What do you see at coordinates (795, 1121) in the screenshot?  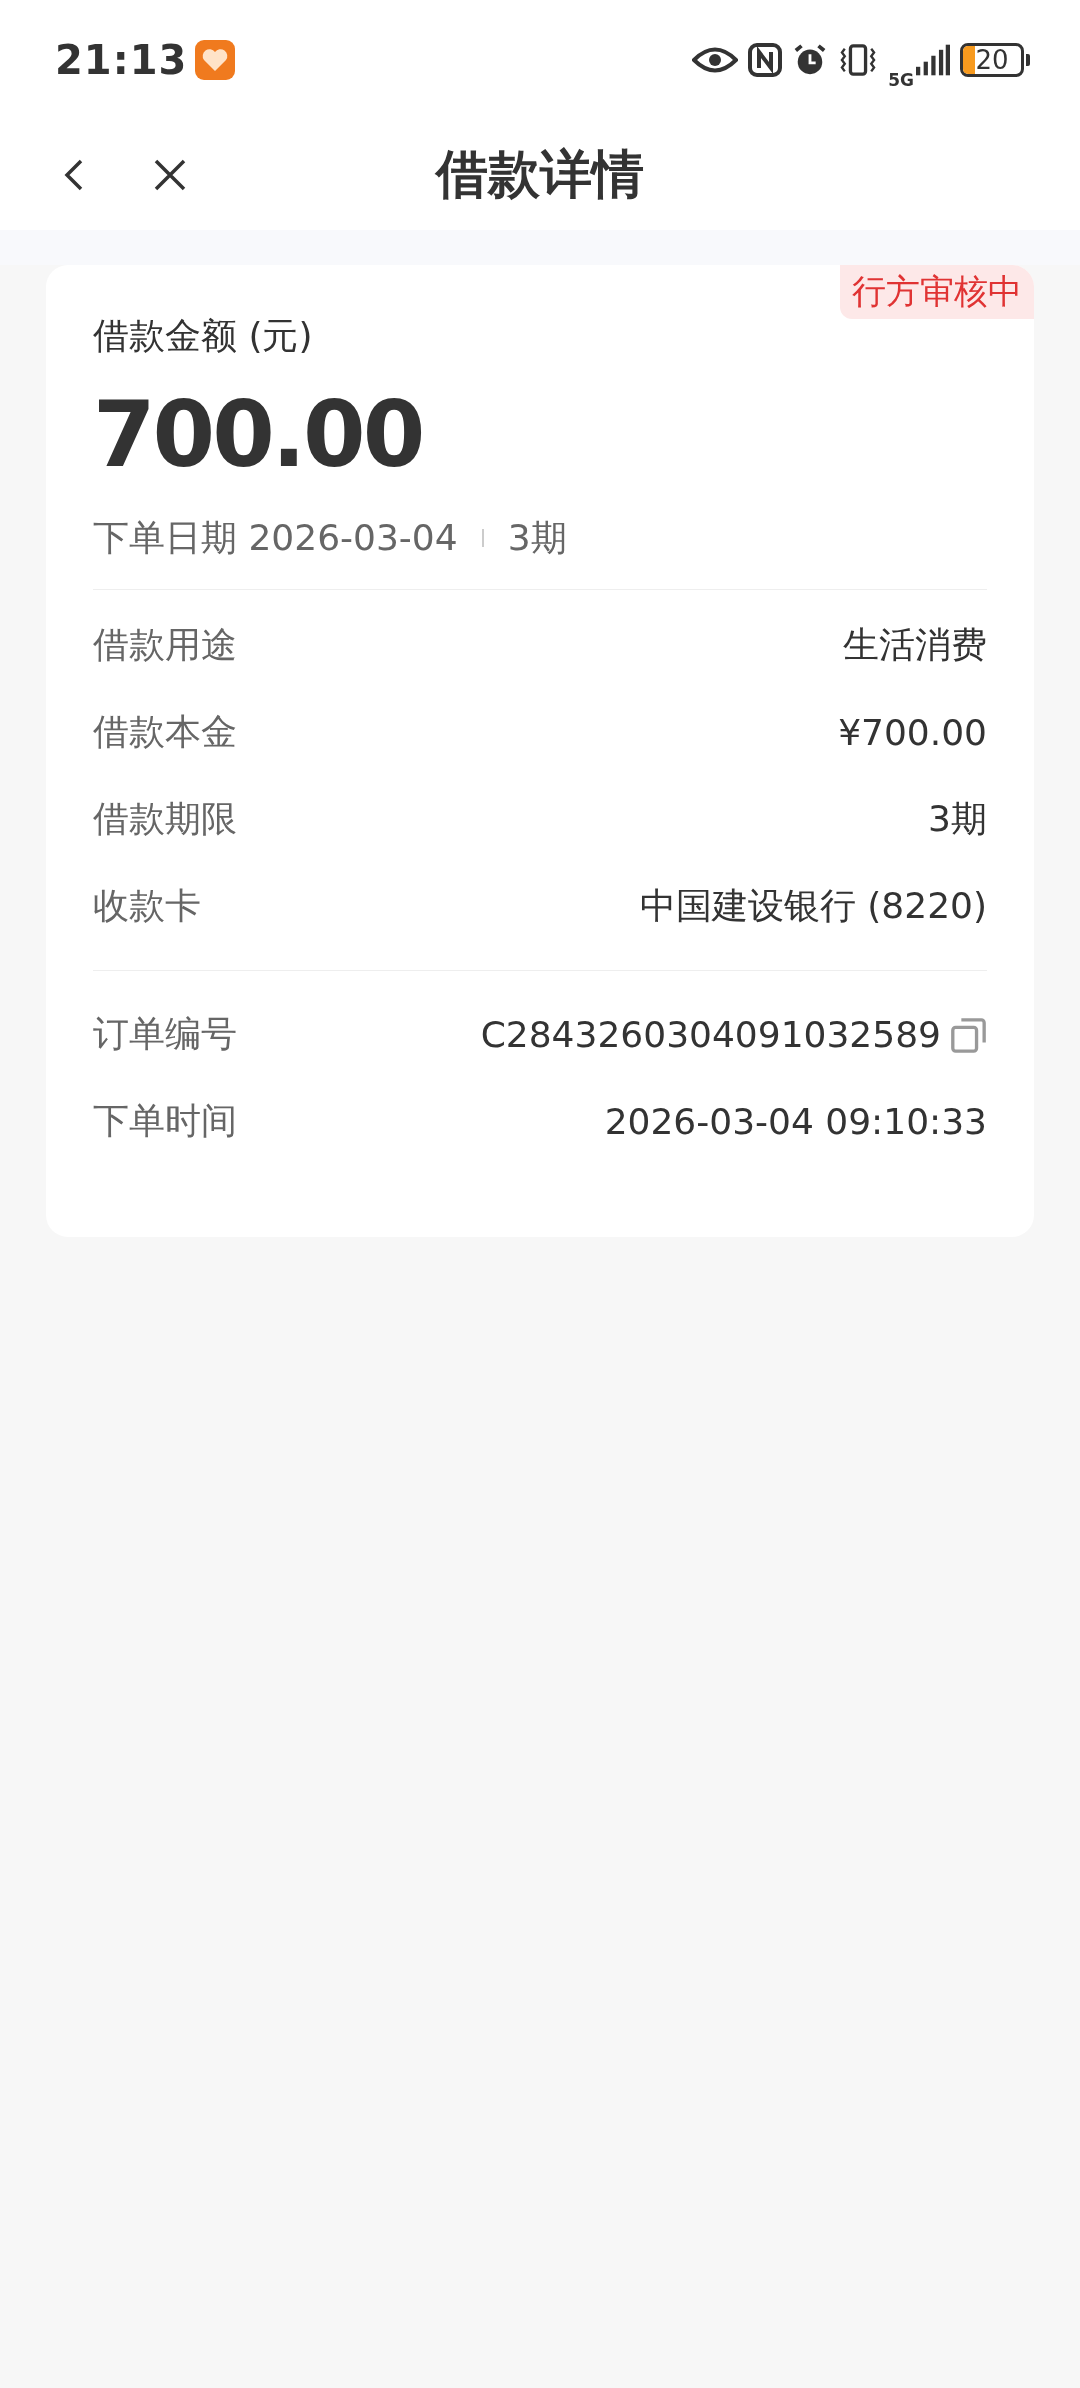 I see `detail-value: 2026-03-04 09:10:33` at bounding box center [795, 1121].